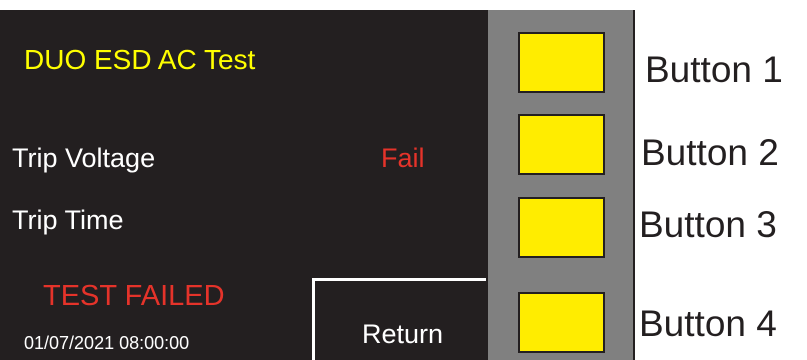 The image size is (807, 360). What do you see at coordinates (134, 296) in the screenshot?
I see `test-status: TEST FAILED` at bounding box center [134, 296].